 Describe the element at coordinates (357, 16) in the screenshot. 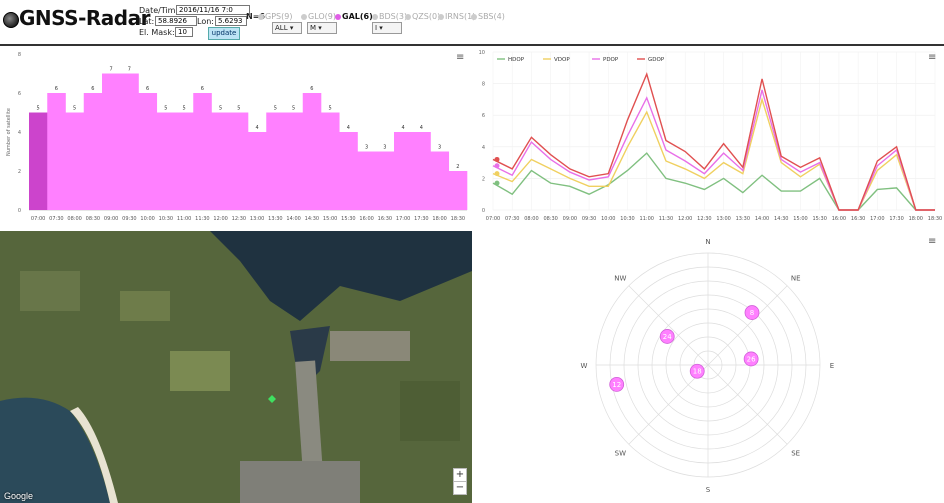

I see `constellation-label: GAL(6)` at that location.